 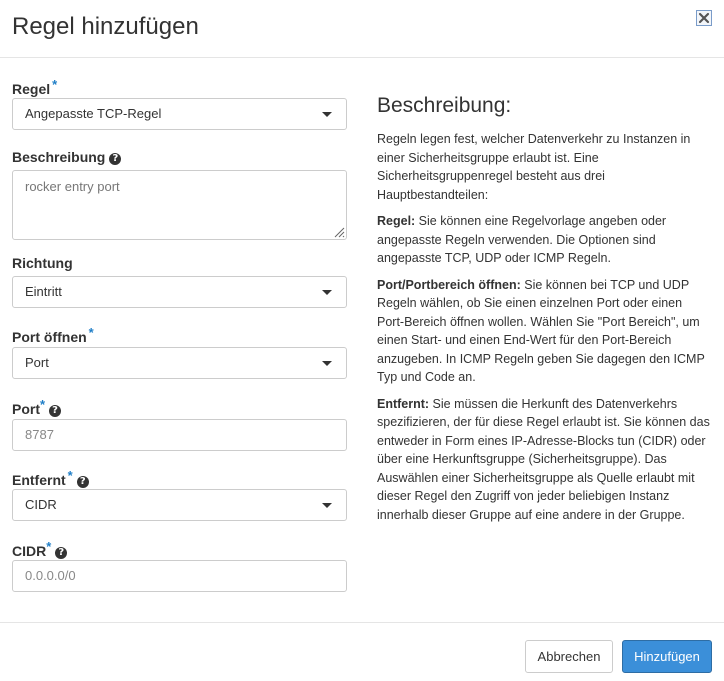 I want to click on dialog-title: Regel hinzufügen, so click(x=105, y=26).